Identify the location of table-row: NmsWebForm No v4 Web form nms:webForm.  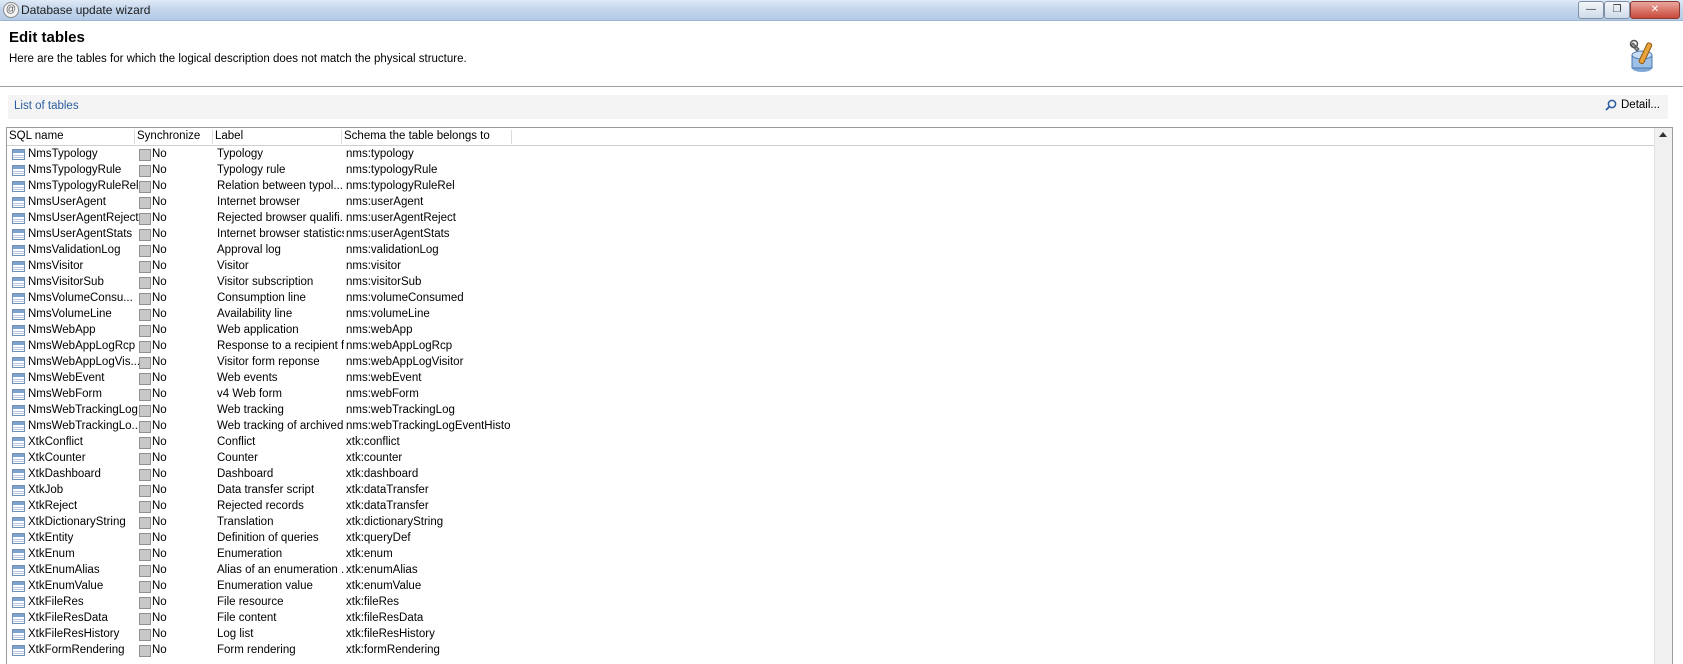
(830, 395).